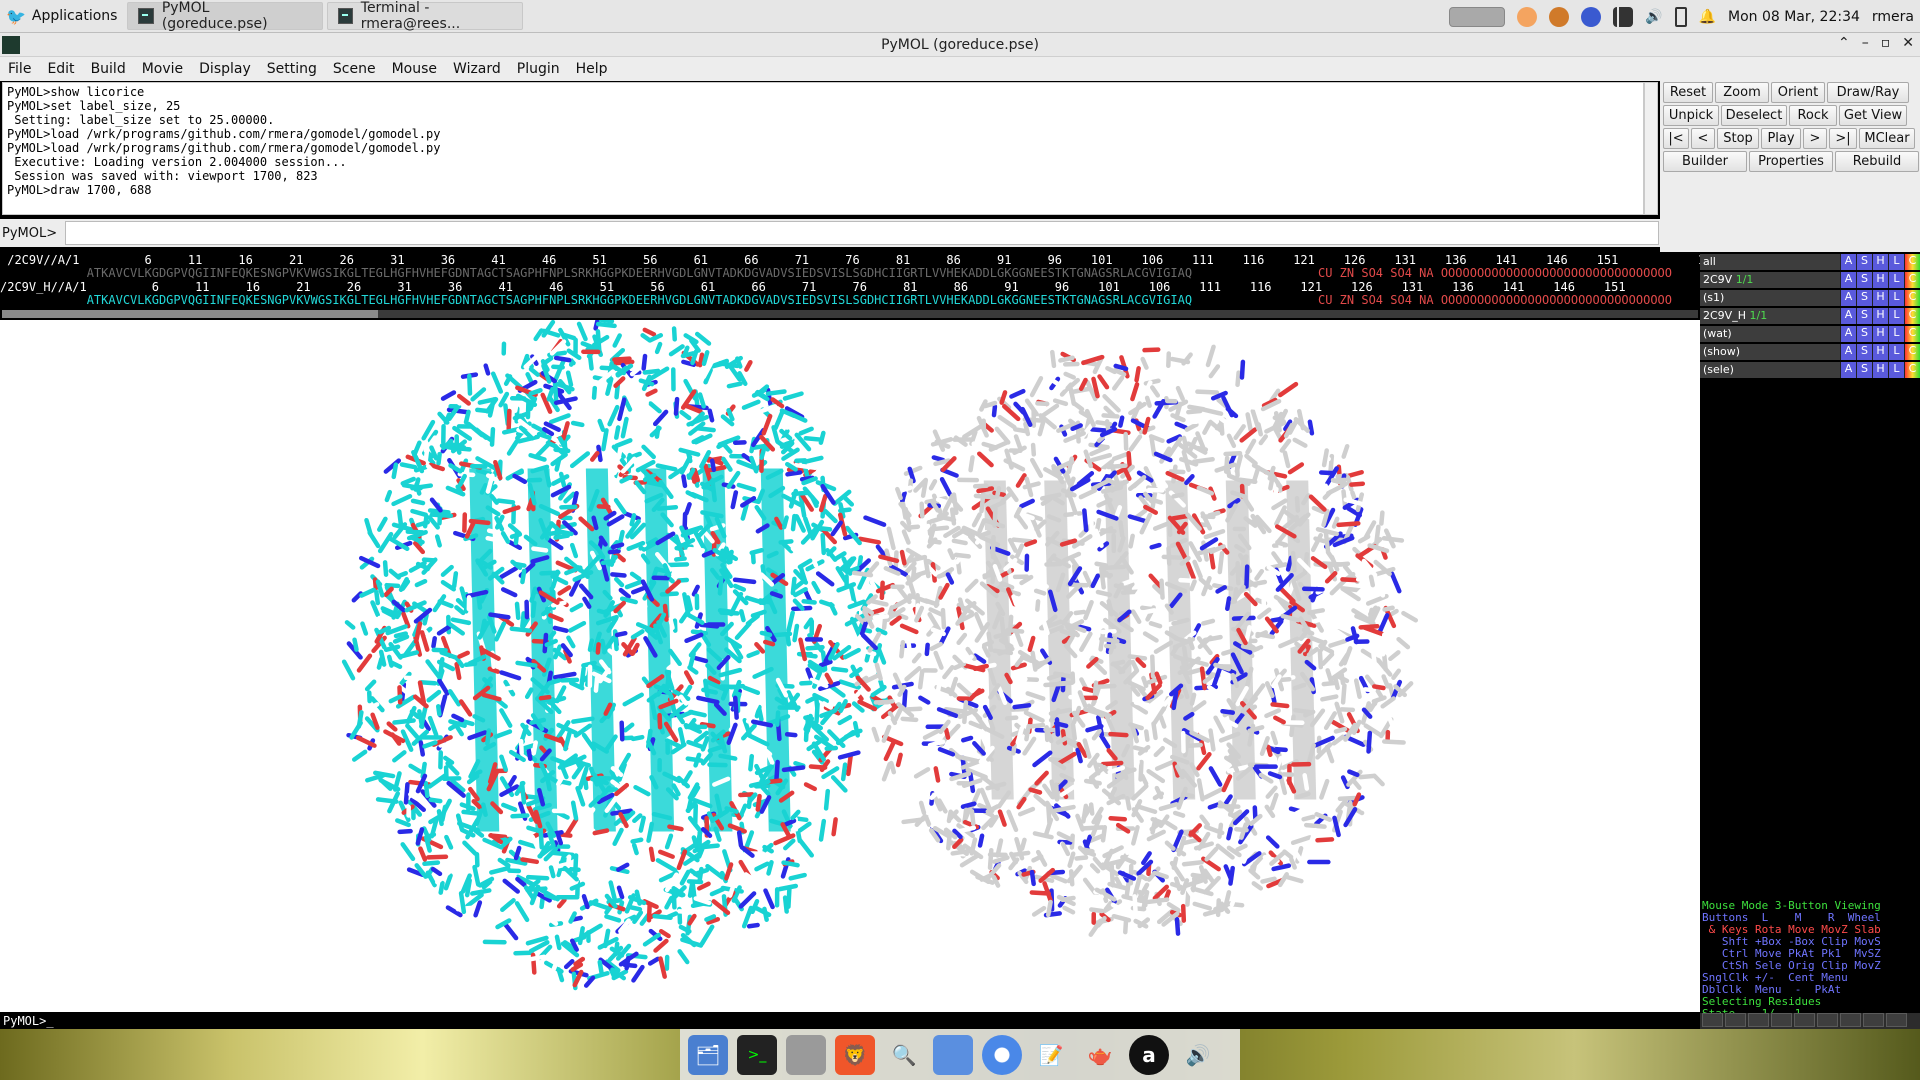  What do you see at coordinates (1810, 334) in the screenshot?
I see `object-row-wat: (wat) ASHLC` at bounding box center [1810, 334].